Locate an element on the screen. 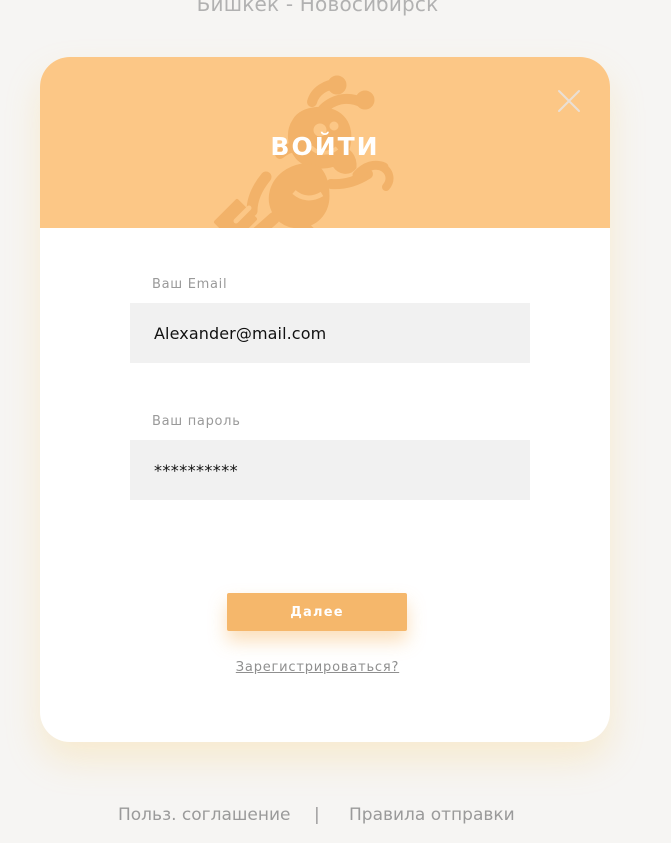 The image size is (671, 843). submit-button: Далее is located at coordinates (317, 612).